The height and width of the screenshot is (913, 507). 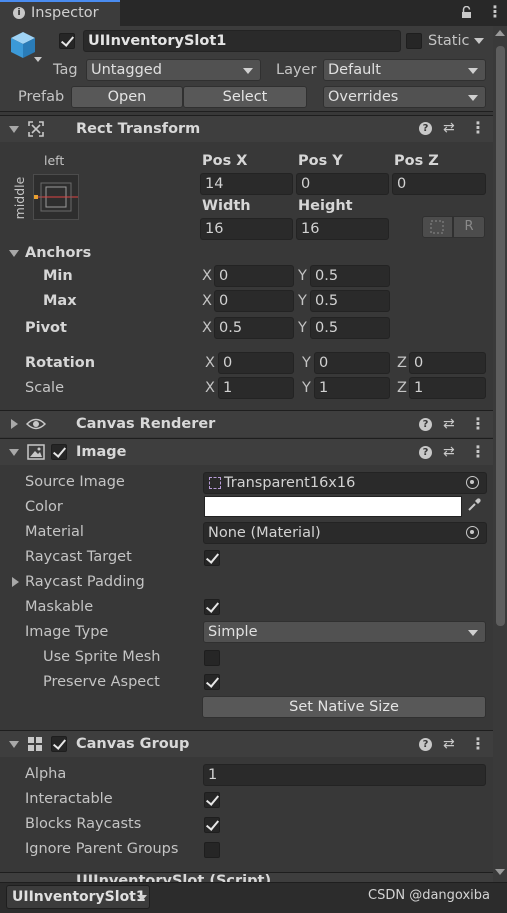 What do you see at coordinates (246, 184) in the screenshot?
I see `pos-x-field: 14` at bounding box center [246, 184].